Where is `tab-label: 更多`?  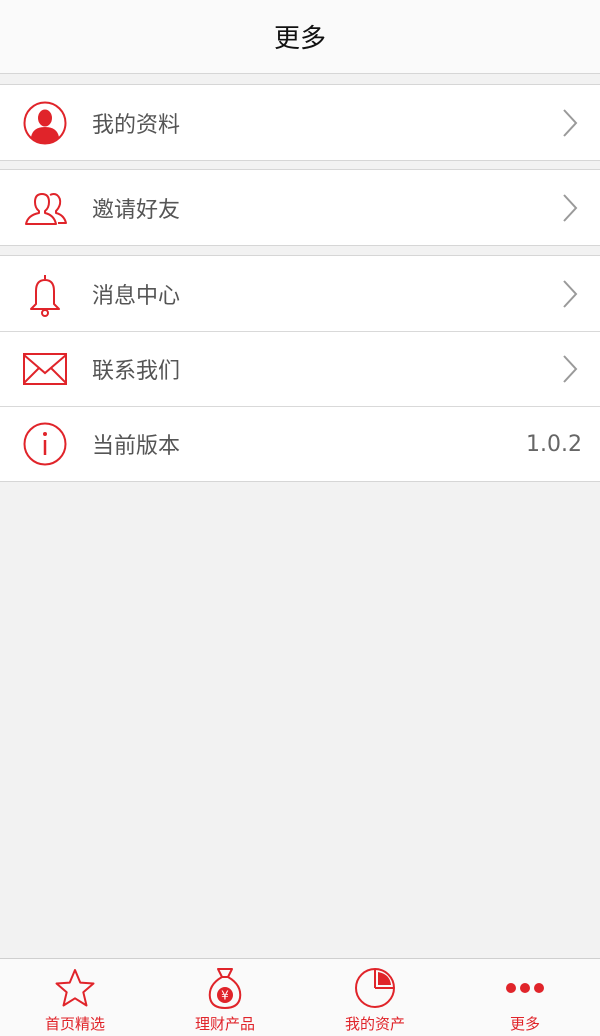 tab-label: 更多 is located at coordinates (524, 1024).